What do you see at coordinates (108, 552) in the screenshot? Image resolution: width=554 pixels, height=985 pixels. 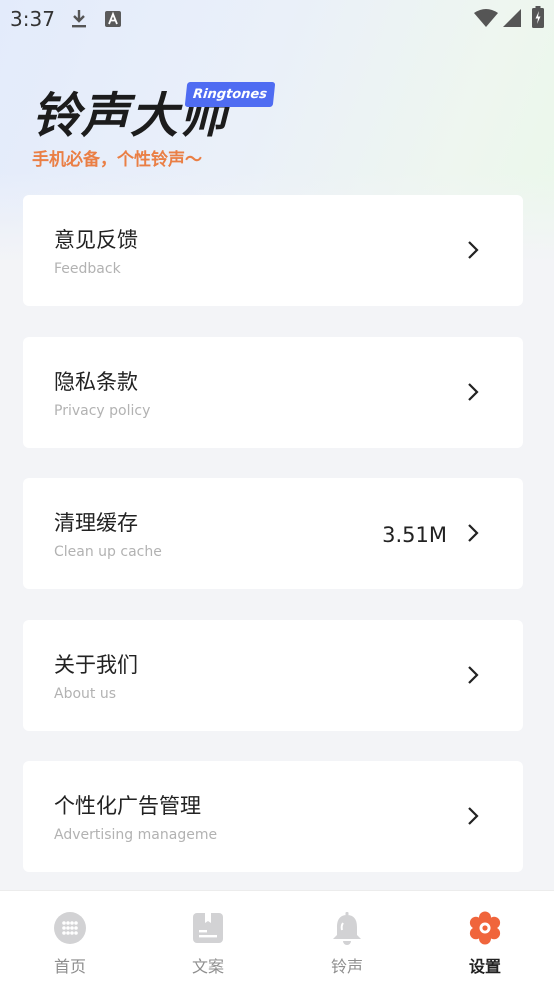 I see `clear-cache-subtitle: Clean up cache` at bounding box center [108, 552].